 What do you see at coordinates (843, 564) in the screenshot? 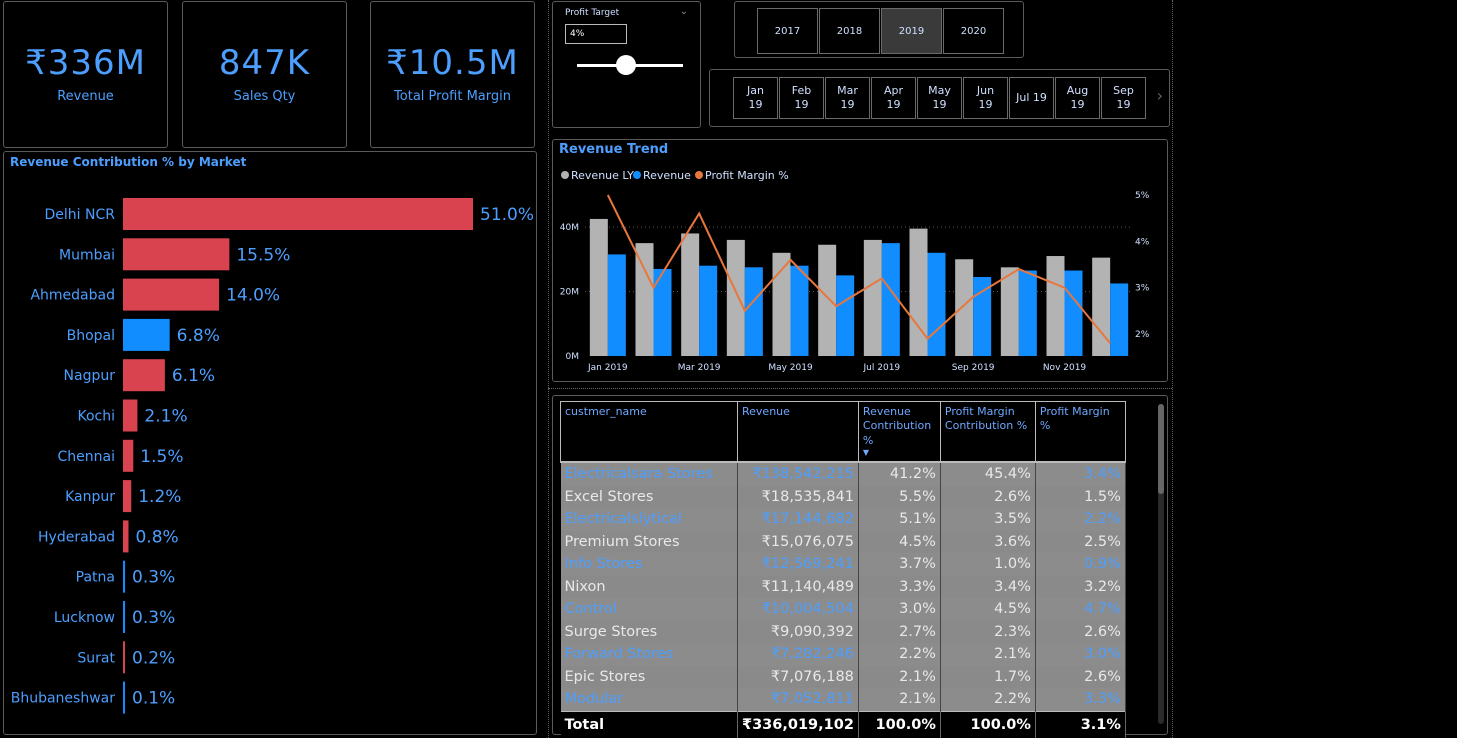
I see `table-row: Info Stores ₹12,569,241 3.7% 1.0% 0.9%` at bounding box center [843, 564].